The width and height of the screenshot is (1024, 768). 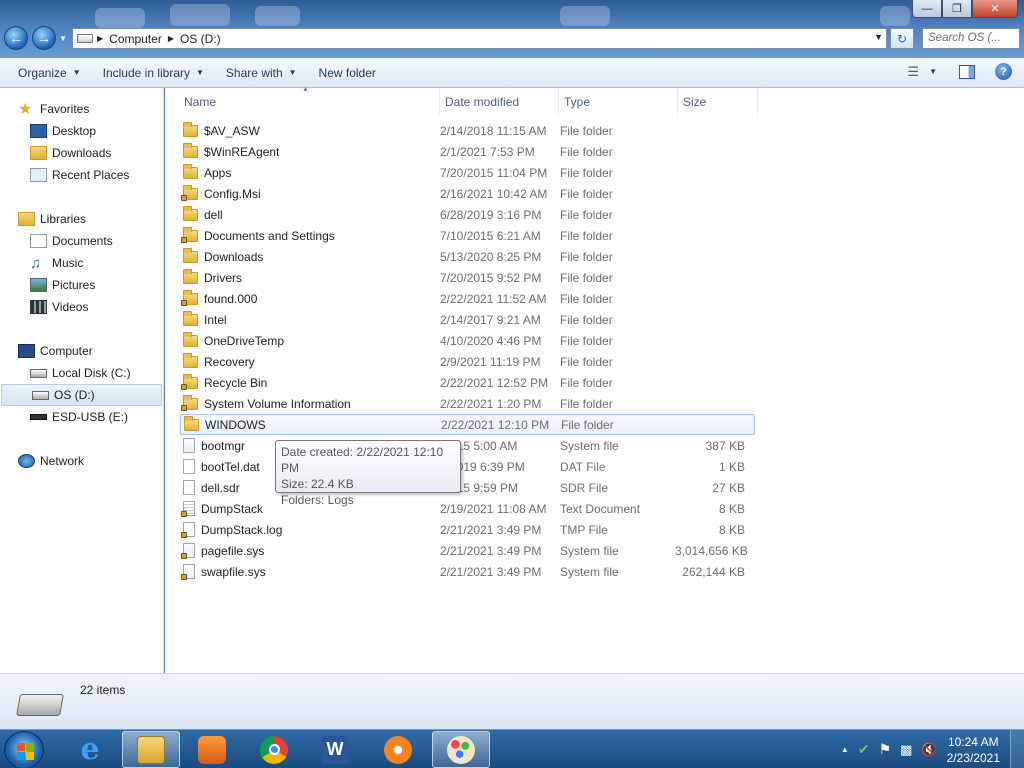 What do you see at coordinates (467, 319) in the screenshot?
I see `table-row: Intel 2/14/2017 9:21 AM File folder` at bounding box center [467, 319].